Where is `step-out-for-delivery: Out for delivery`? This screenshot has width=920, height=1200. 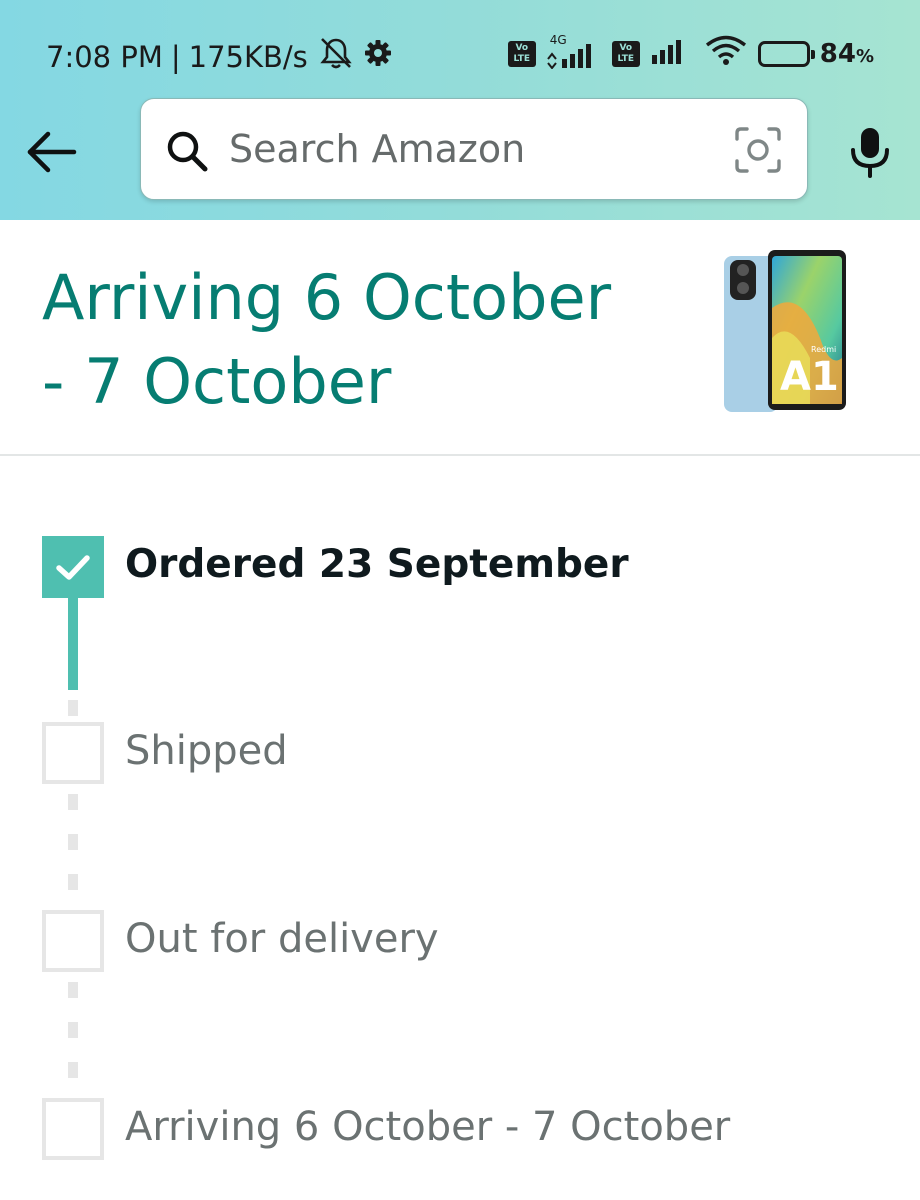
step-out-for-delivery: Out for delivery is located at coordinates (240, 941).